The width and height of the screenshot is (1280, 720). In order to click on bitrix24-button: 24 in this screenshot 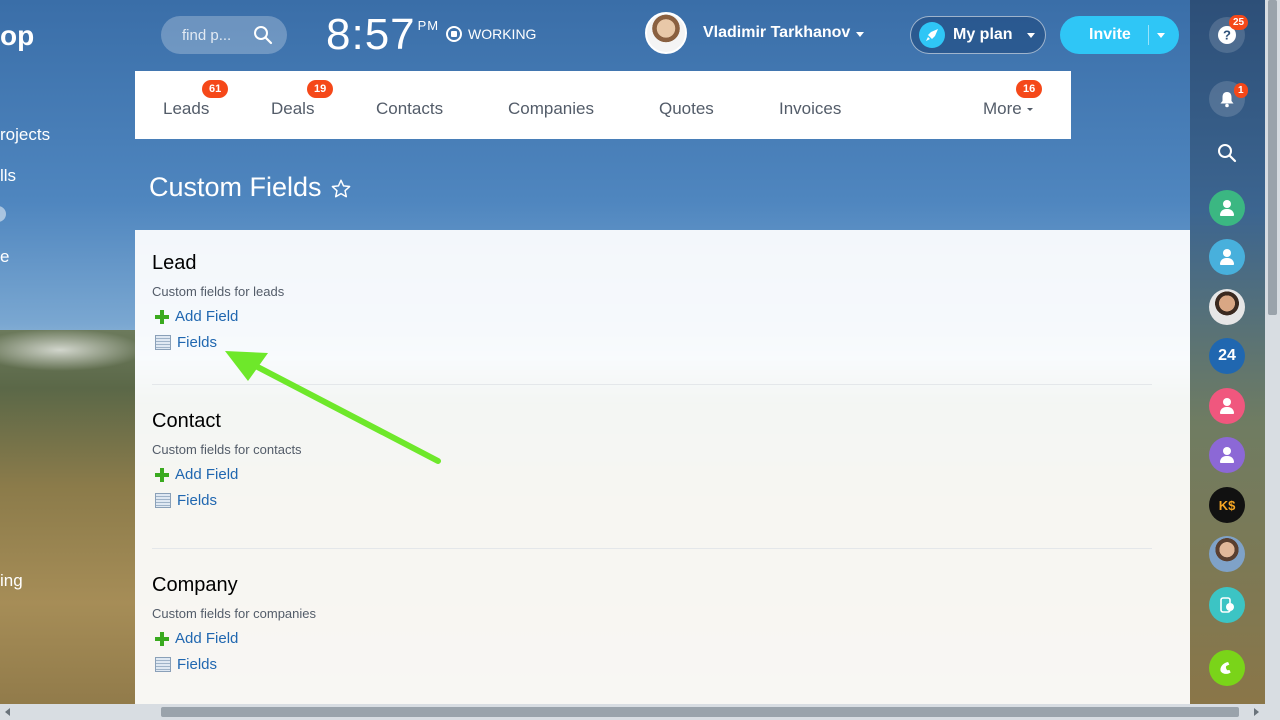, I will do `click(1227, 356)`.